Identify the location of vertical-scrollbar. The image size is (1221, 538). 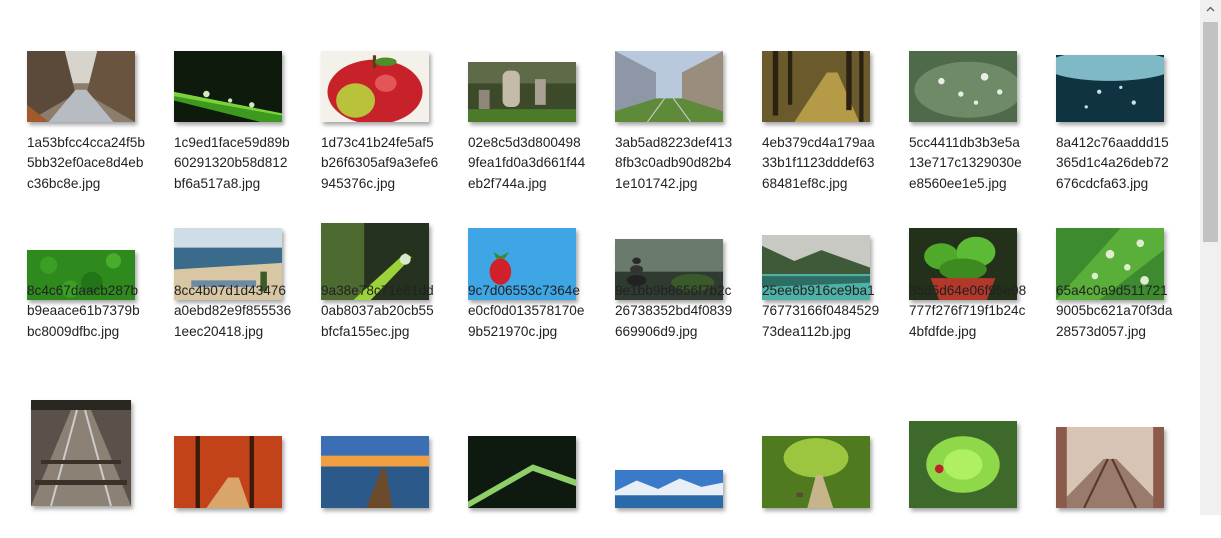
(1210, 257).